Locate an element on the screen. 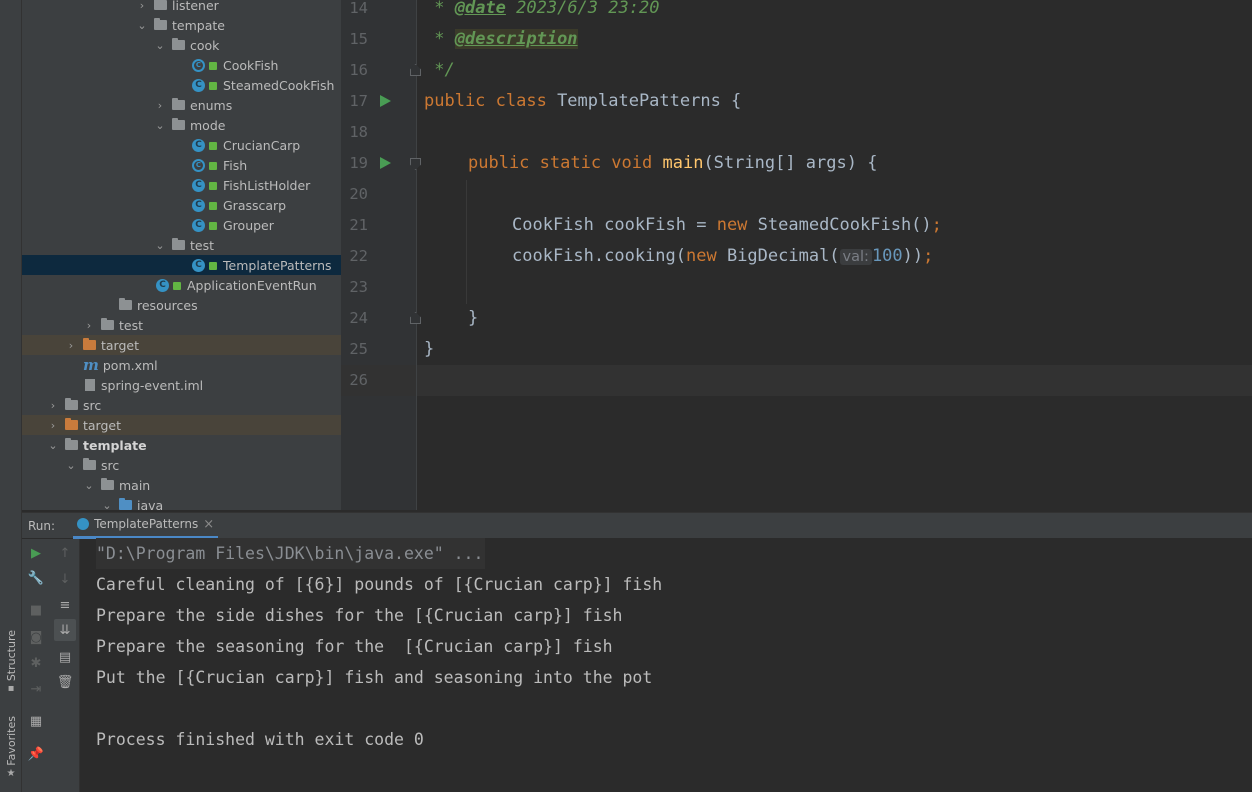 The height and width of the screenshot is (792, 1252). class-icon is located at coordinates (83, 524).